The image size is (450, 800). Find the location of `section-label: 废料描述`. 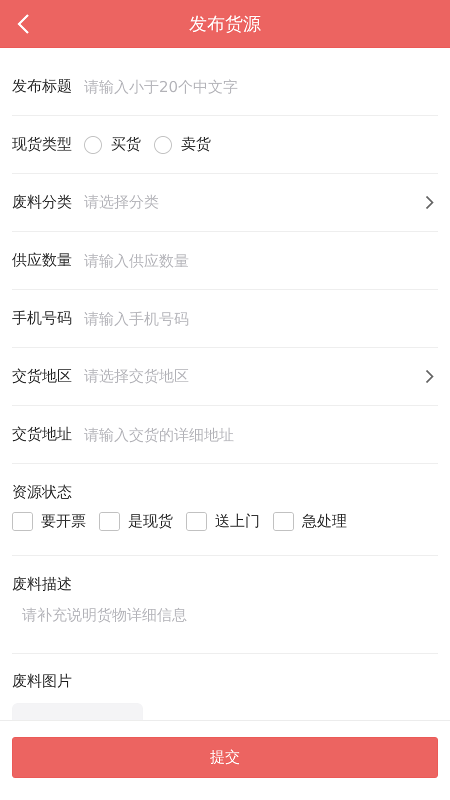

section-label: 废料描述 is located at coordinates (42, 584).